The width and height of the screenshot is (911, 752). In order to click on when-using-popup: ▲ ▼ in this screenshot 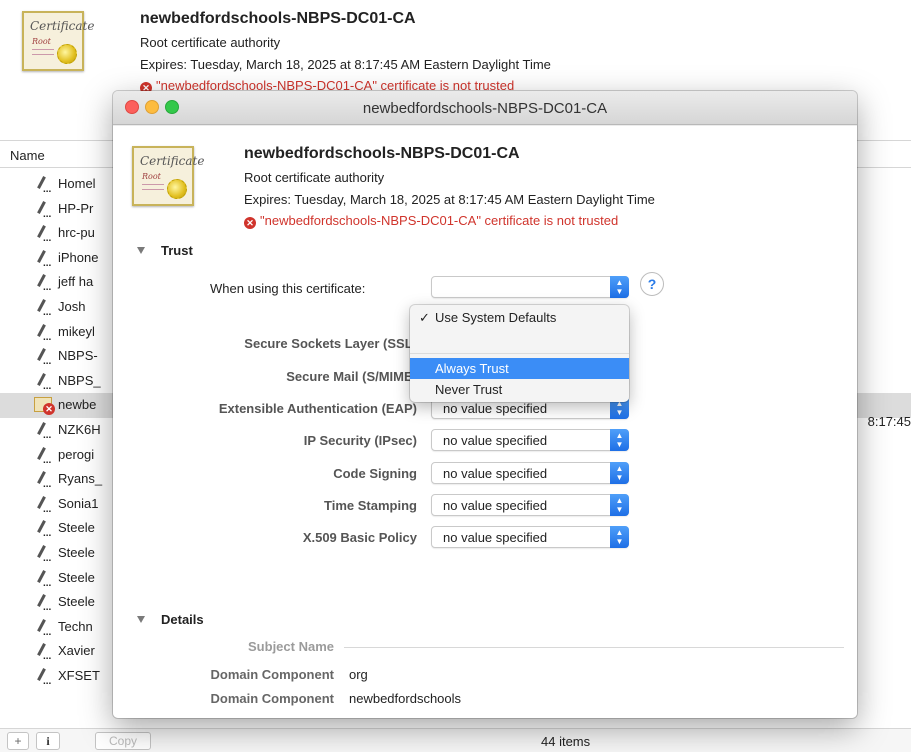, I will do `click(530, 287)`.